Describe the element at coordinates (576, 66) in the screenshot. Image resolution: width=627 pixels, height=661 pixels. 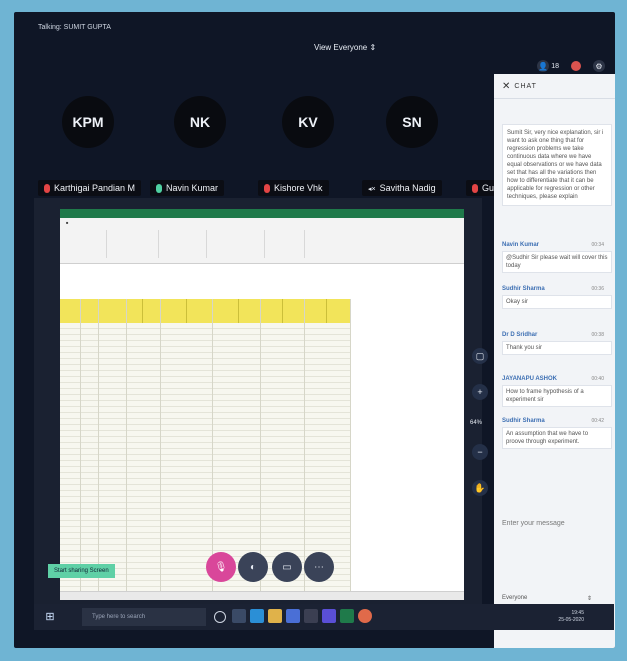
I see `record-icon` at that location.